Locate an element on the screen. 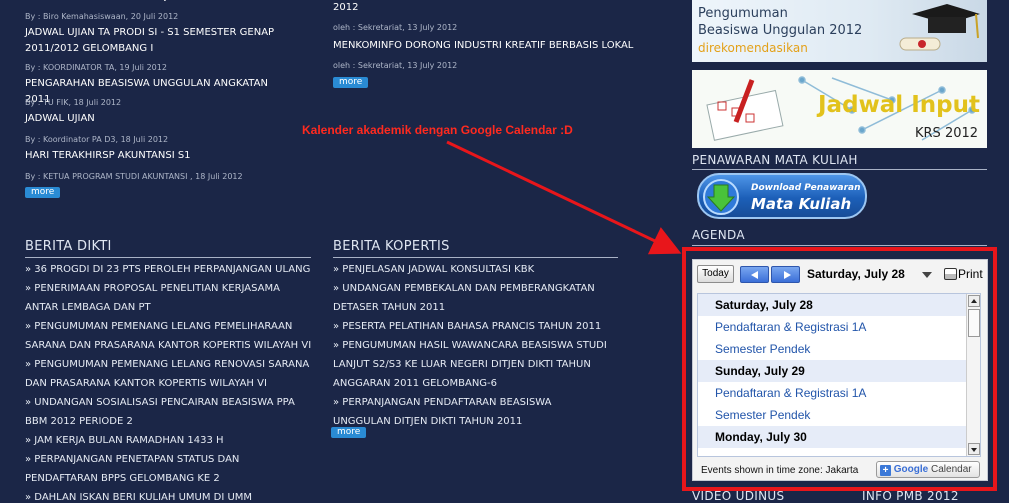 The height and width of the screenshot is (503, 1009). add-to-google-calendar-button: + Google Calendar is located at coordinates (928, 469).